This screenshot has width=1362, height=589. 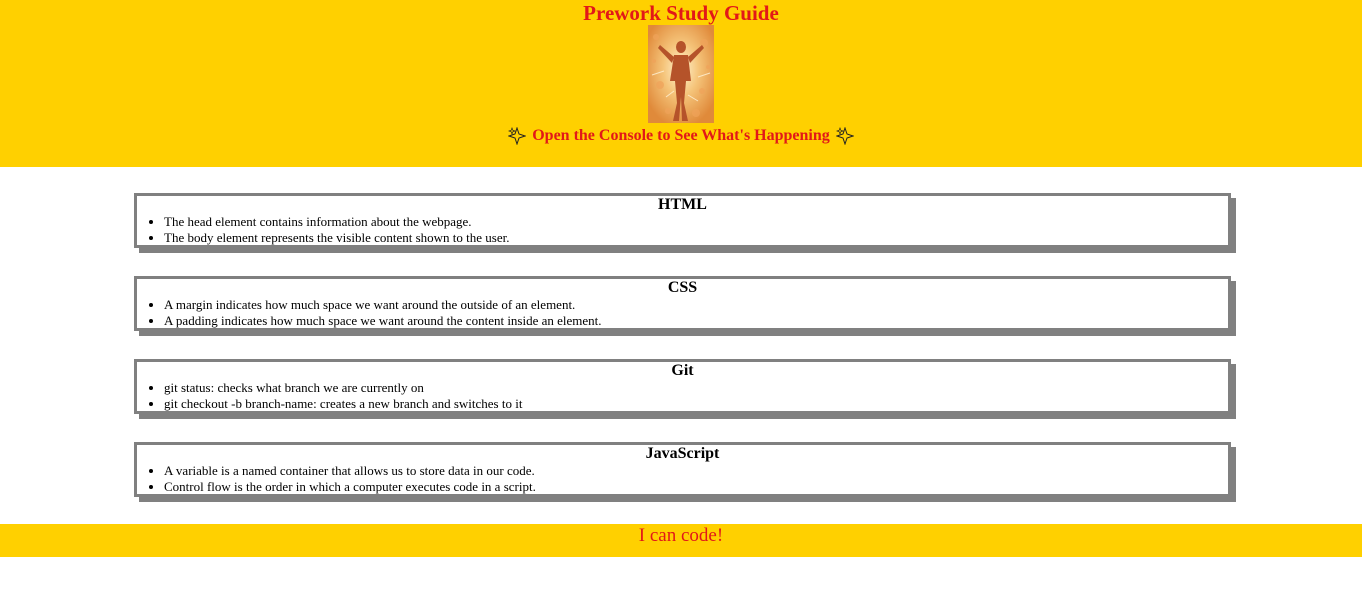 I want to click on section-title: CSS, so click(x=682, y=287).